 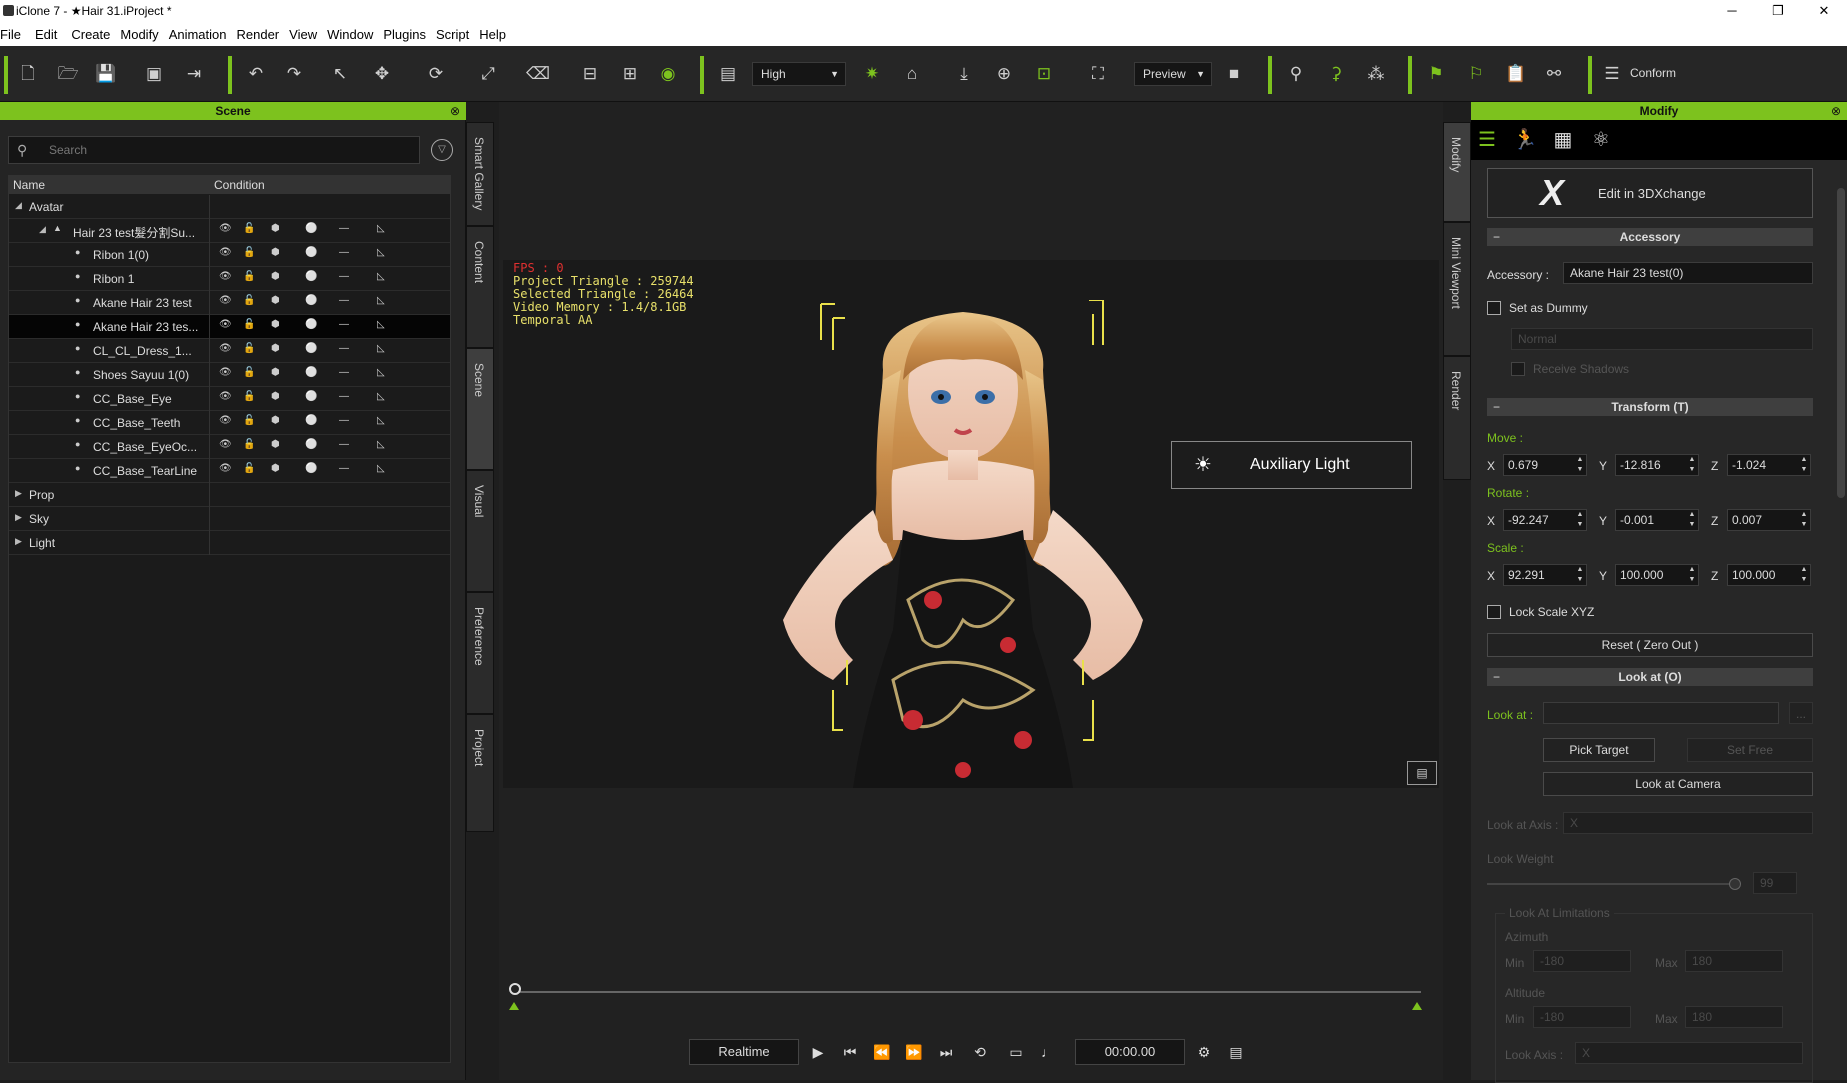 I want to click on scale-x-field: 92.291 ▲ ▼, so click(x=1545, y=575).